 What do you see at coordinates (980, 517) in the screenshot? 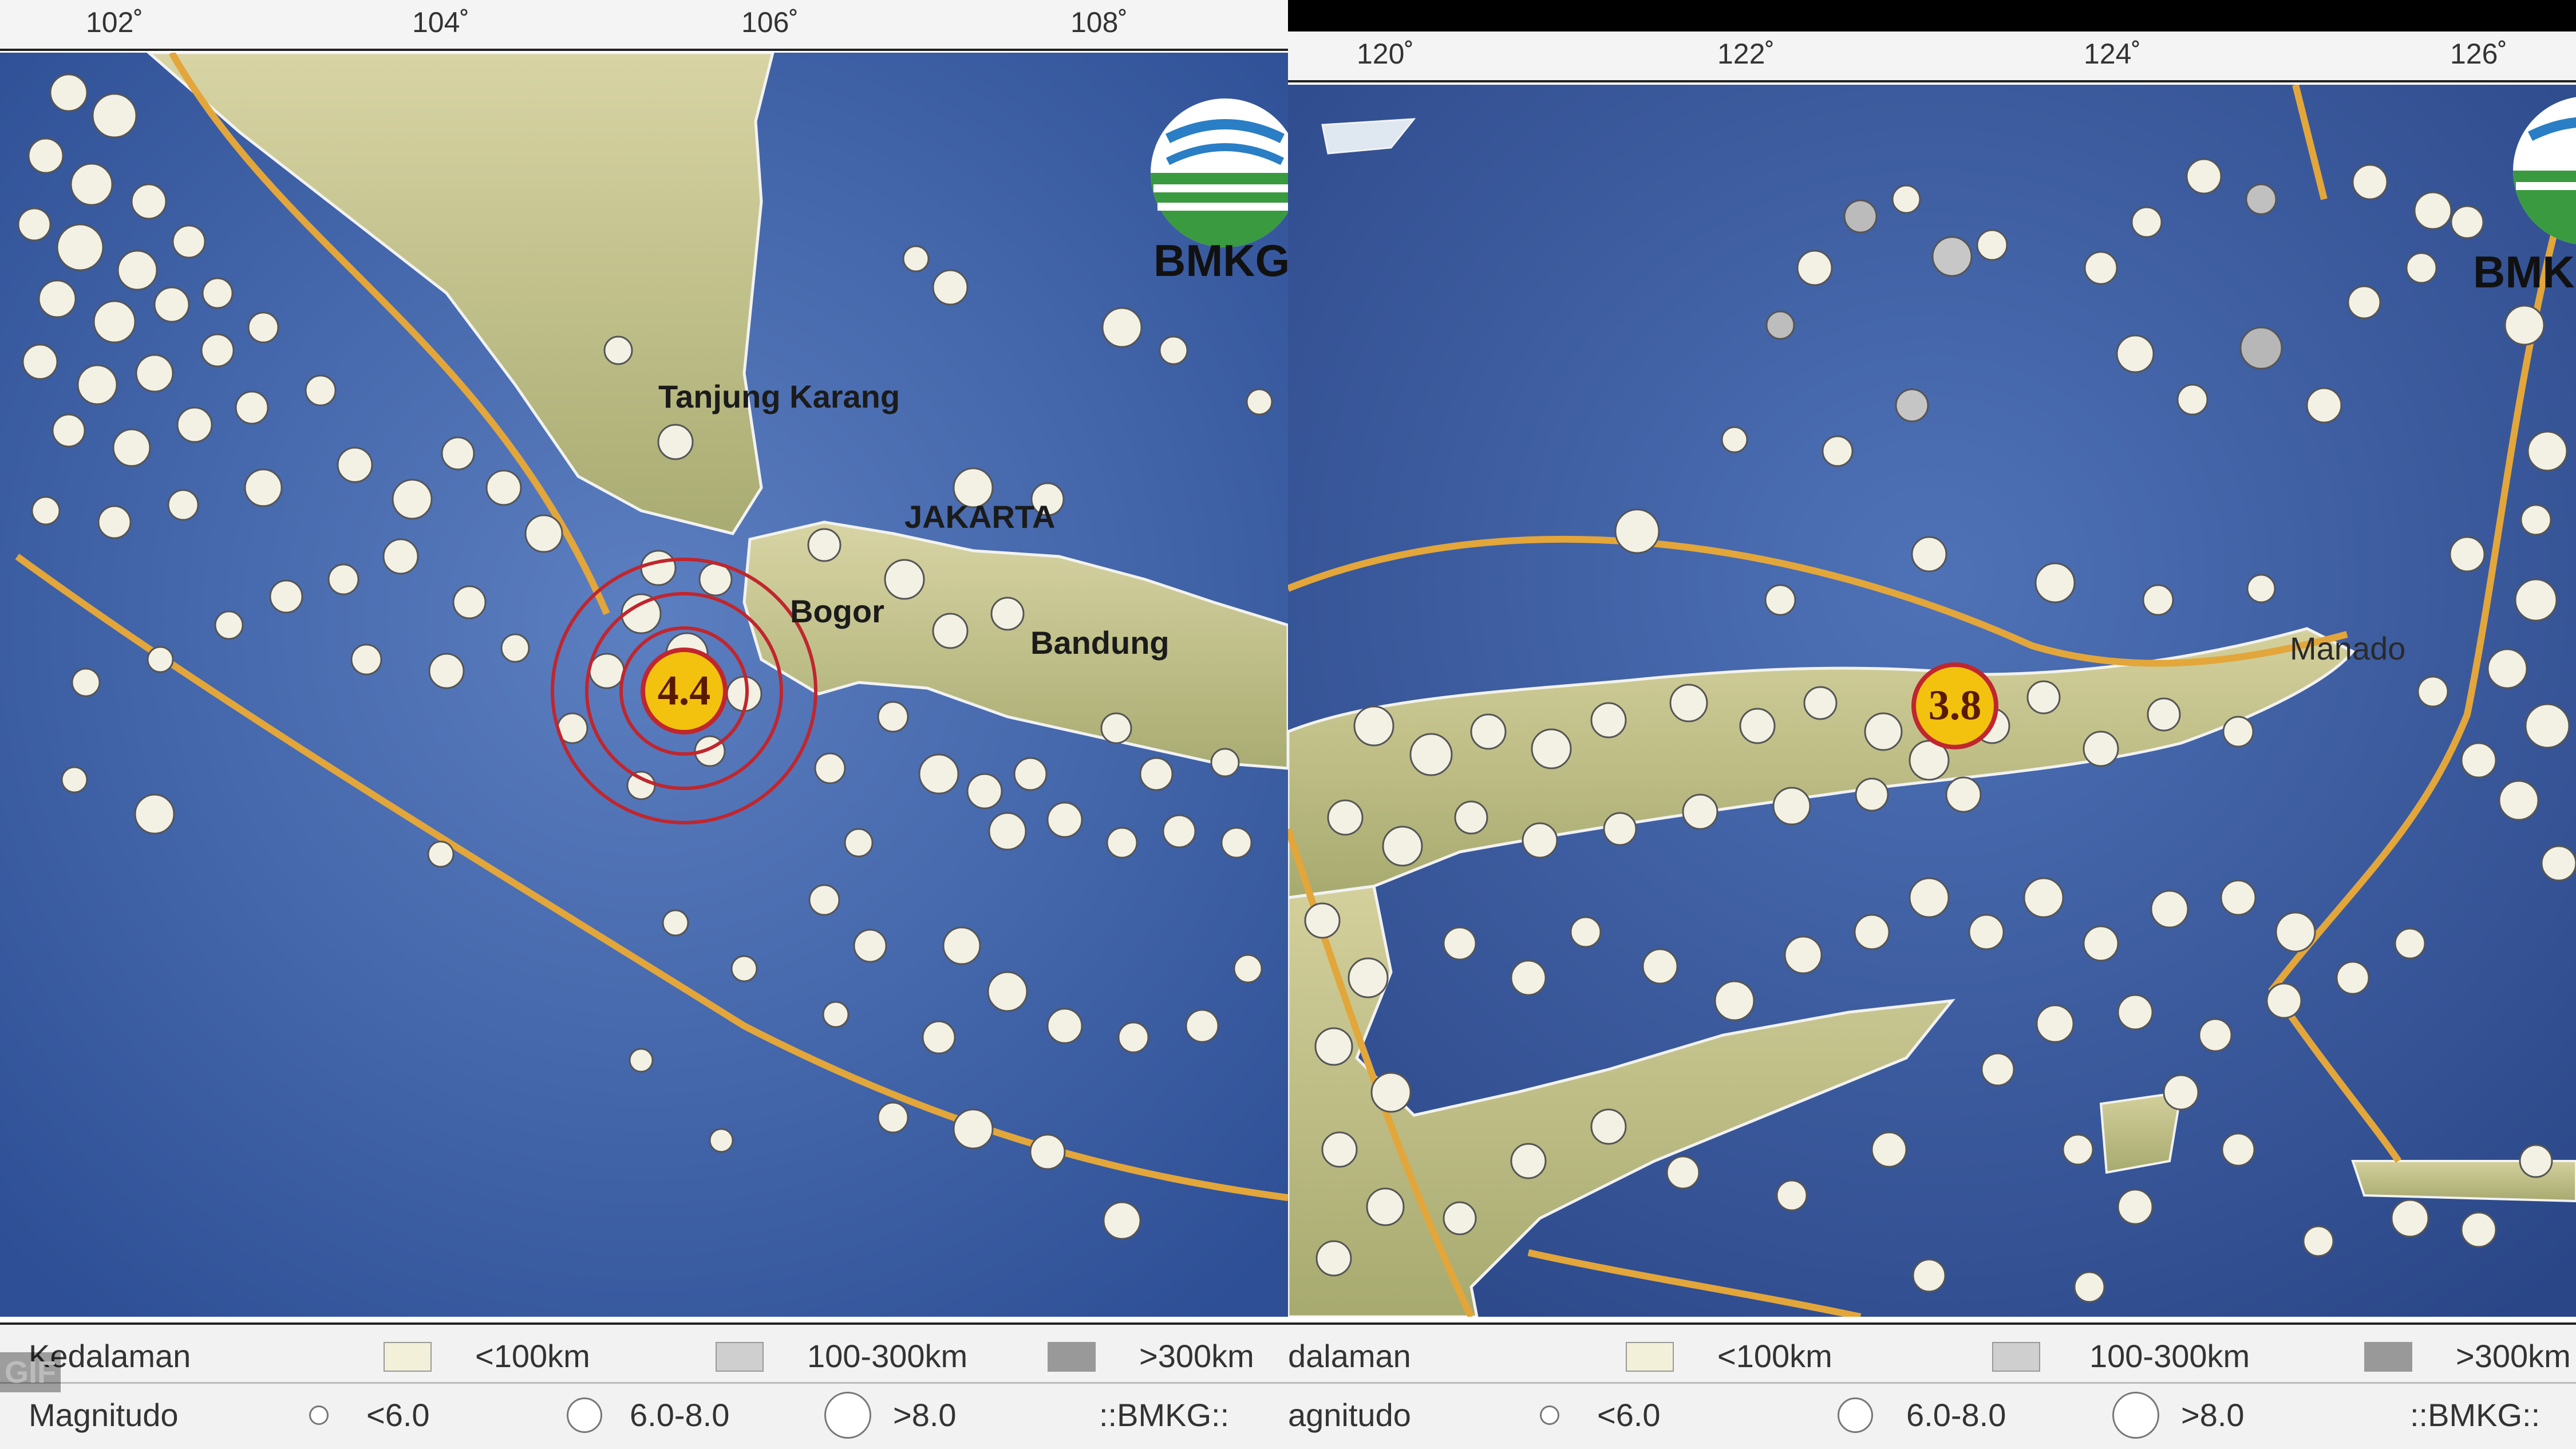
I see `city-label-jakarta: JAKARTA` at bounding box center [980, 517].